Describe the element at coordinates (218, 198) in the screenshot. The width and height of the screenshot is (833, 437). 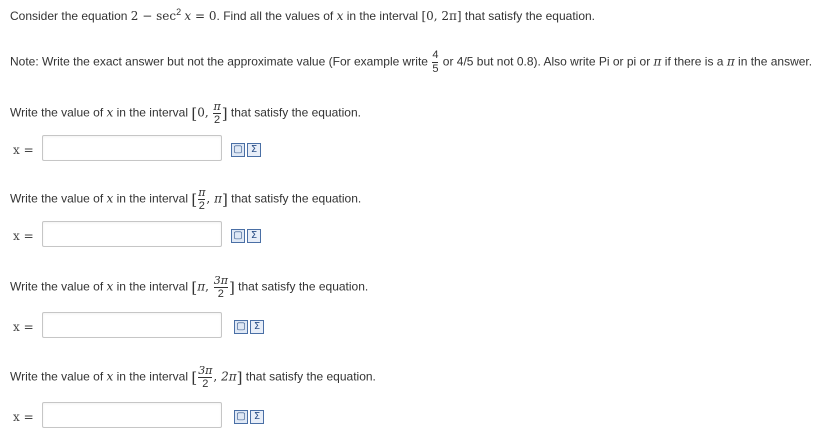
I see `interval-upper: π` at that location.